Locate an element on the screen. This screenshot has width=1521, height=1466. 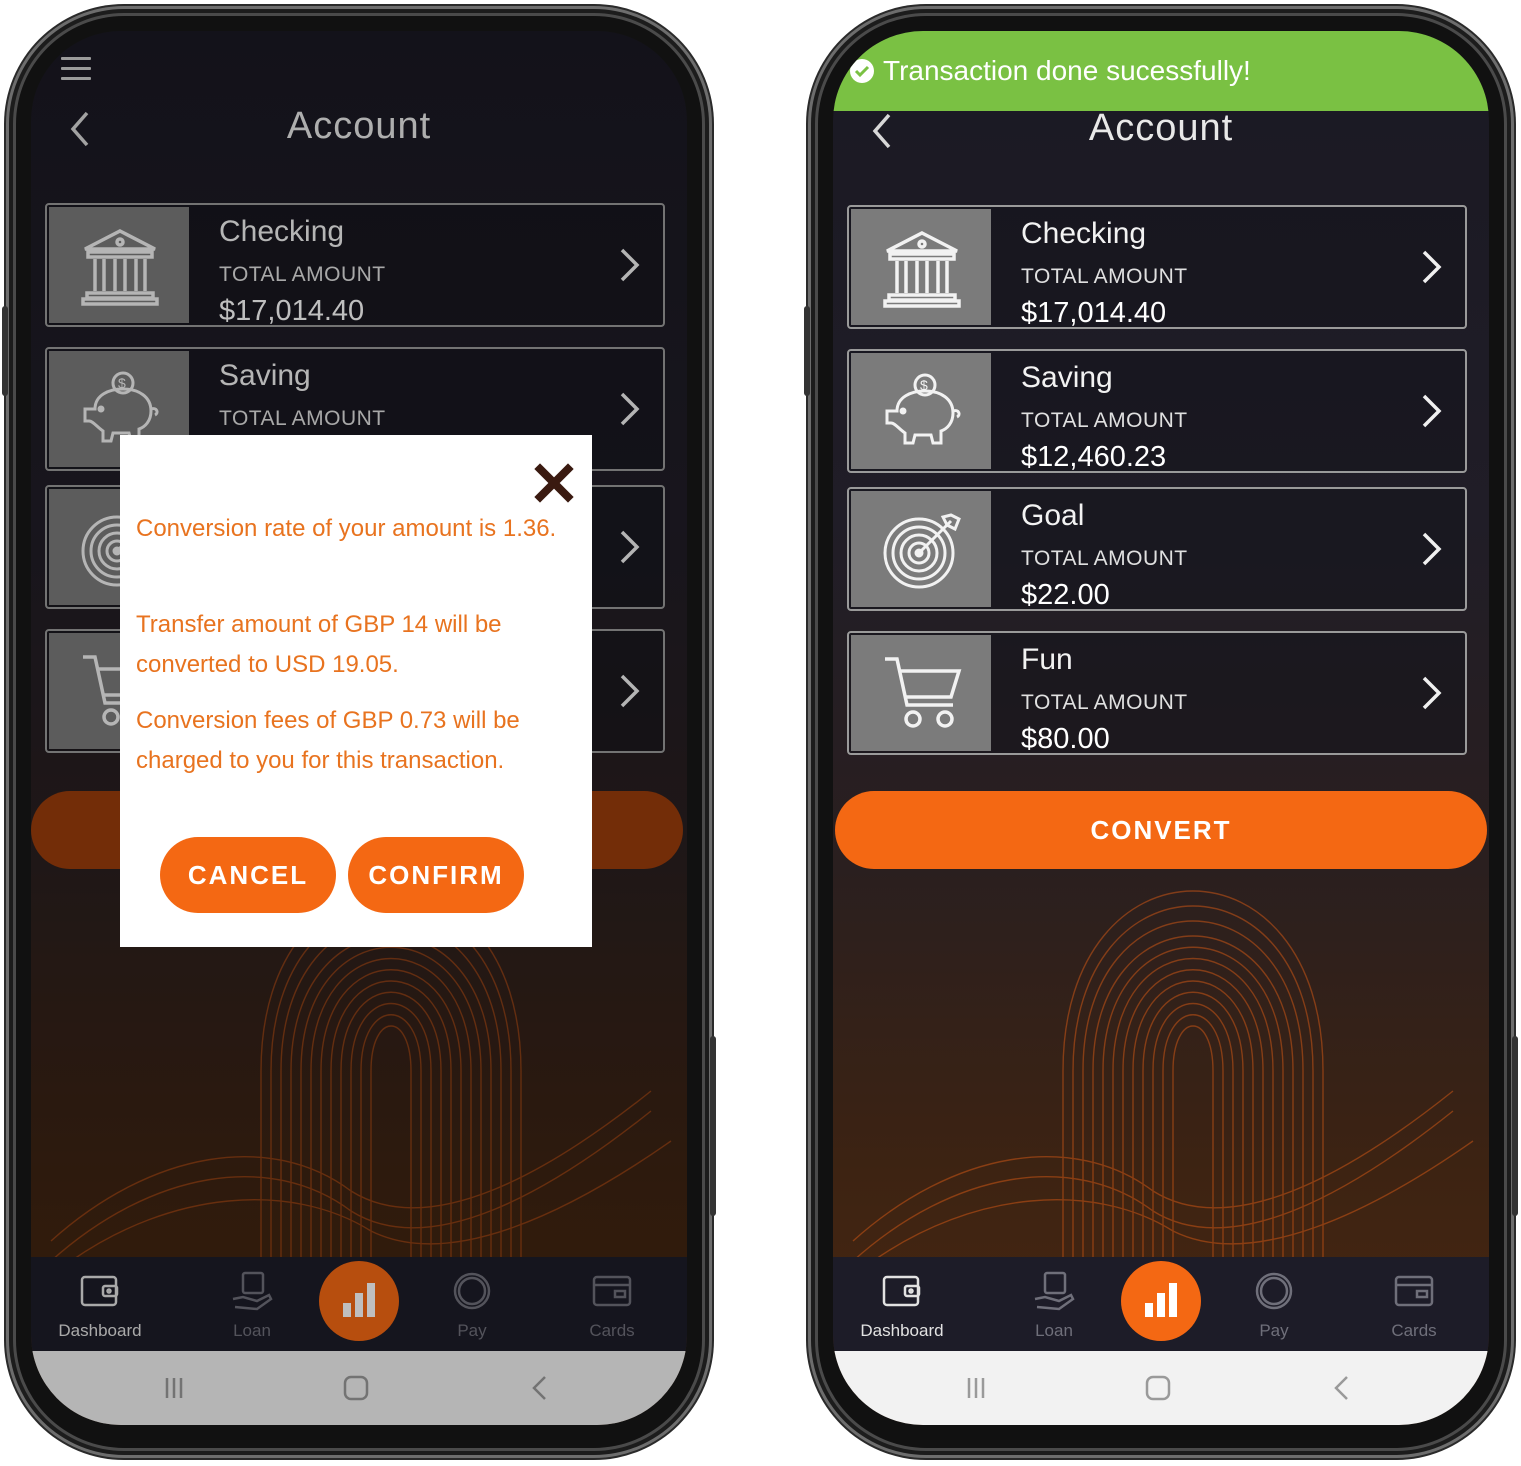
account-name: Goal is located at coordinates (1053, 515).